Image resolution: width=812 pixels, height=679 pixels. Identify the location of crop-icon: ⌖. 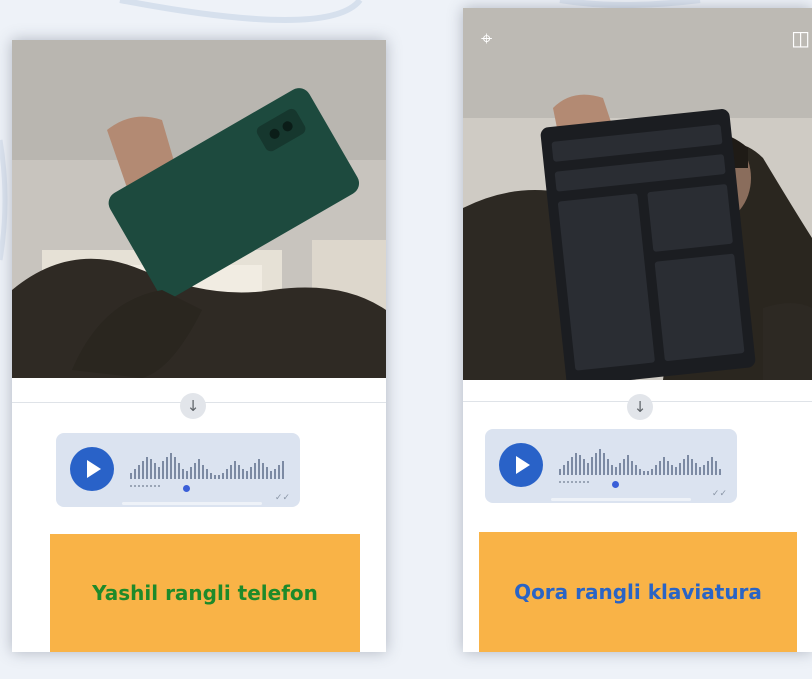
(486, 38).